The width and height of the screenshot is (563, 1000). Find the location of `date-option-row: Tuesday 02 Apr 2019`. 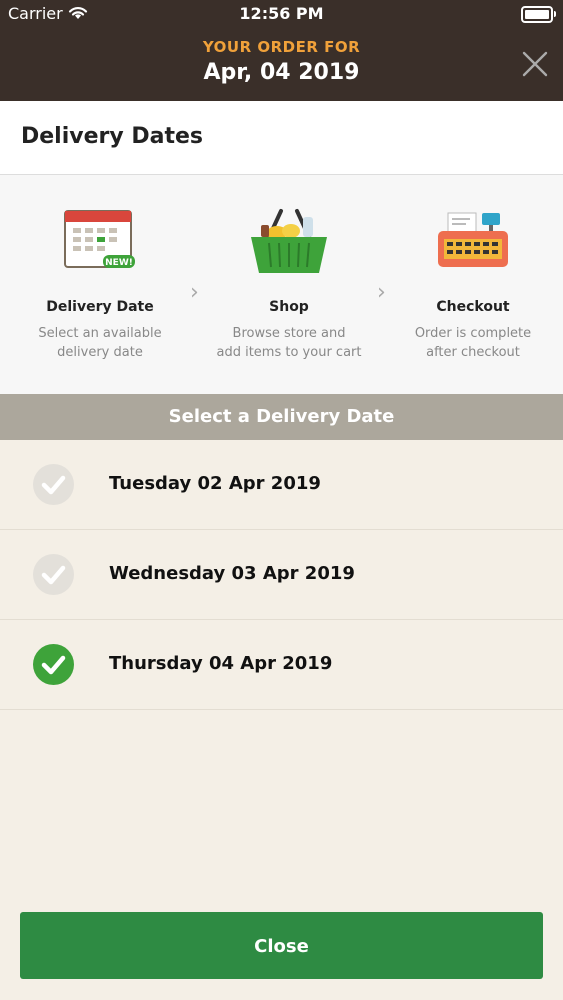

date-option-row: Tuesday 02 Apr 2019 is located at coordinates (281, 485).